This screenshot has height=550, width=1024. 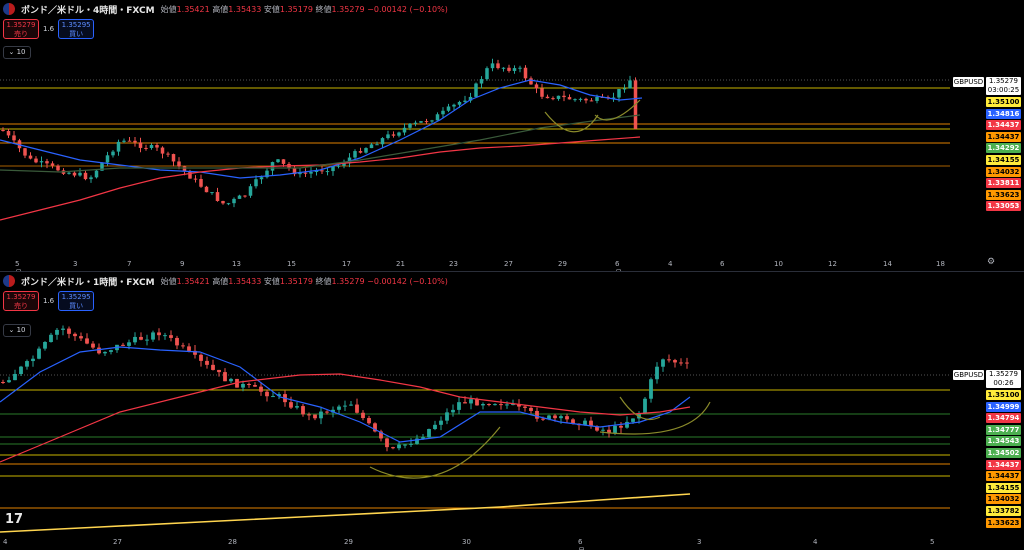 What do you see at coordinates (9, 281) in the screenshot?
I see `gbp-usd-flag-icon` at bounding box center [9, 281].